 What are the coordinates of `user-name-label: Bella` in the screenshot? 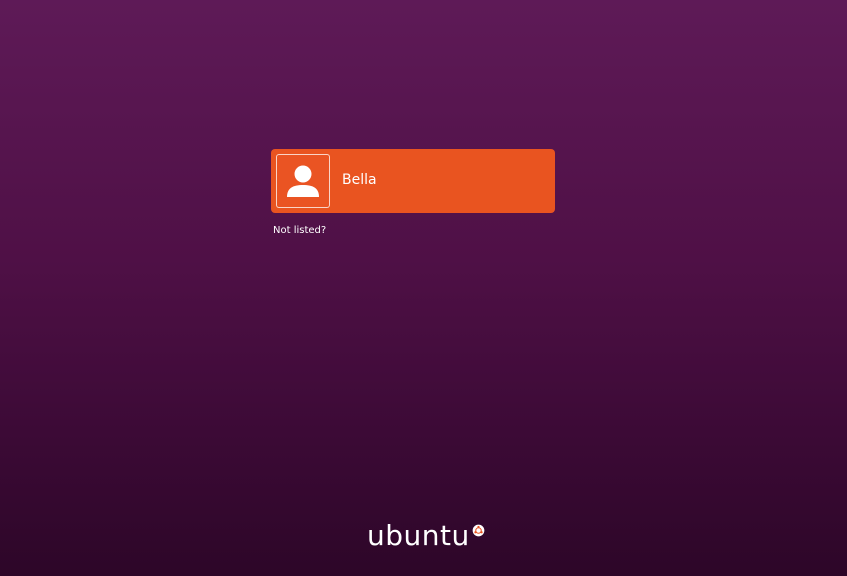 It's located at (359, 180).